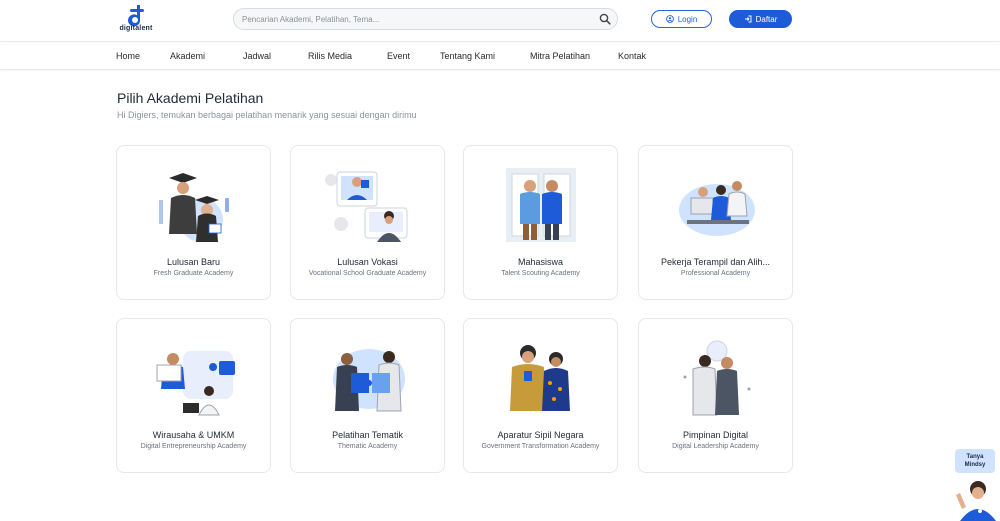 This screenshot has width=1000, height=521. Describe the element at coordinates (766, 19) in the screenshot. I see `register-label: Daftar` at that location.